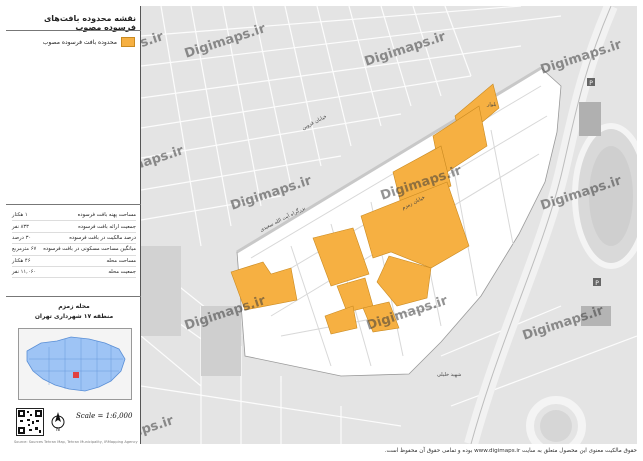 The width and height of the screenshot is (643, 461). I want to click on minimap-svg, so click(76, 364).